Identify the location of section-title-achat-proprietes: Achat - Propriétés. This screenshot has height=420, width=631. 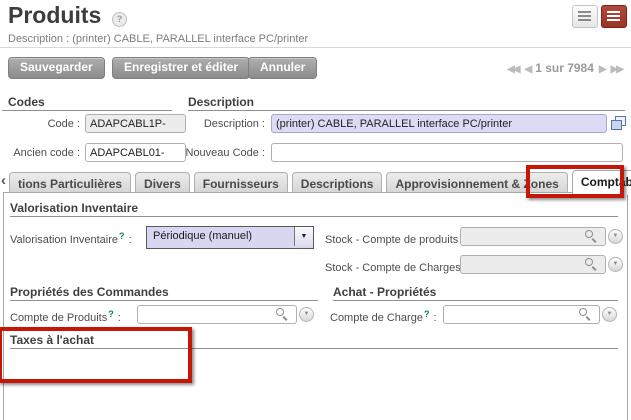
(385, 292).